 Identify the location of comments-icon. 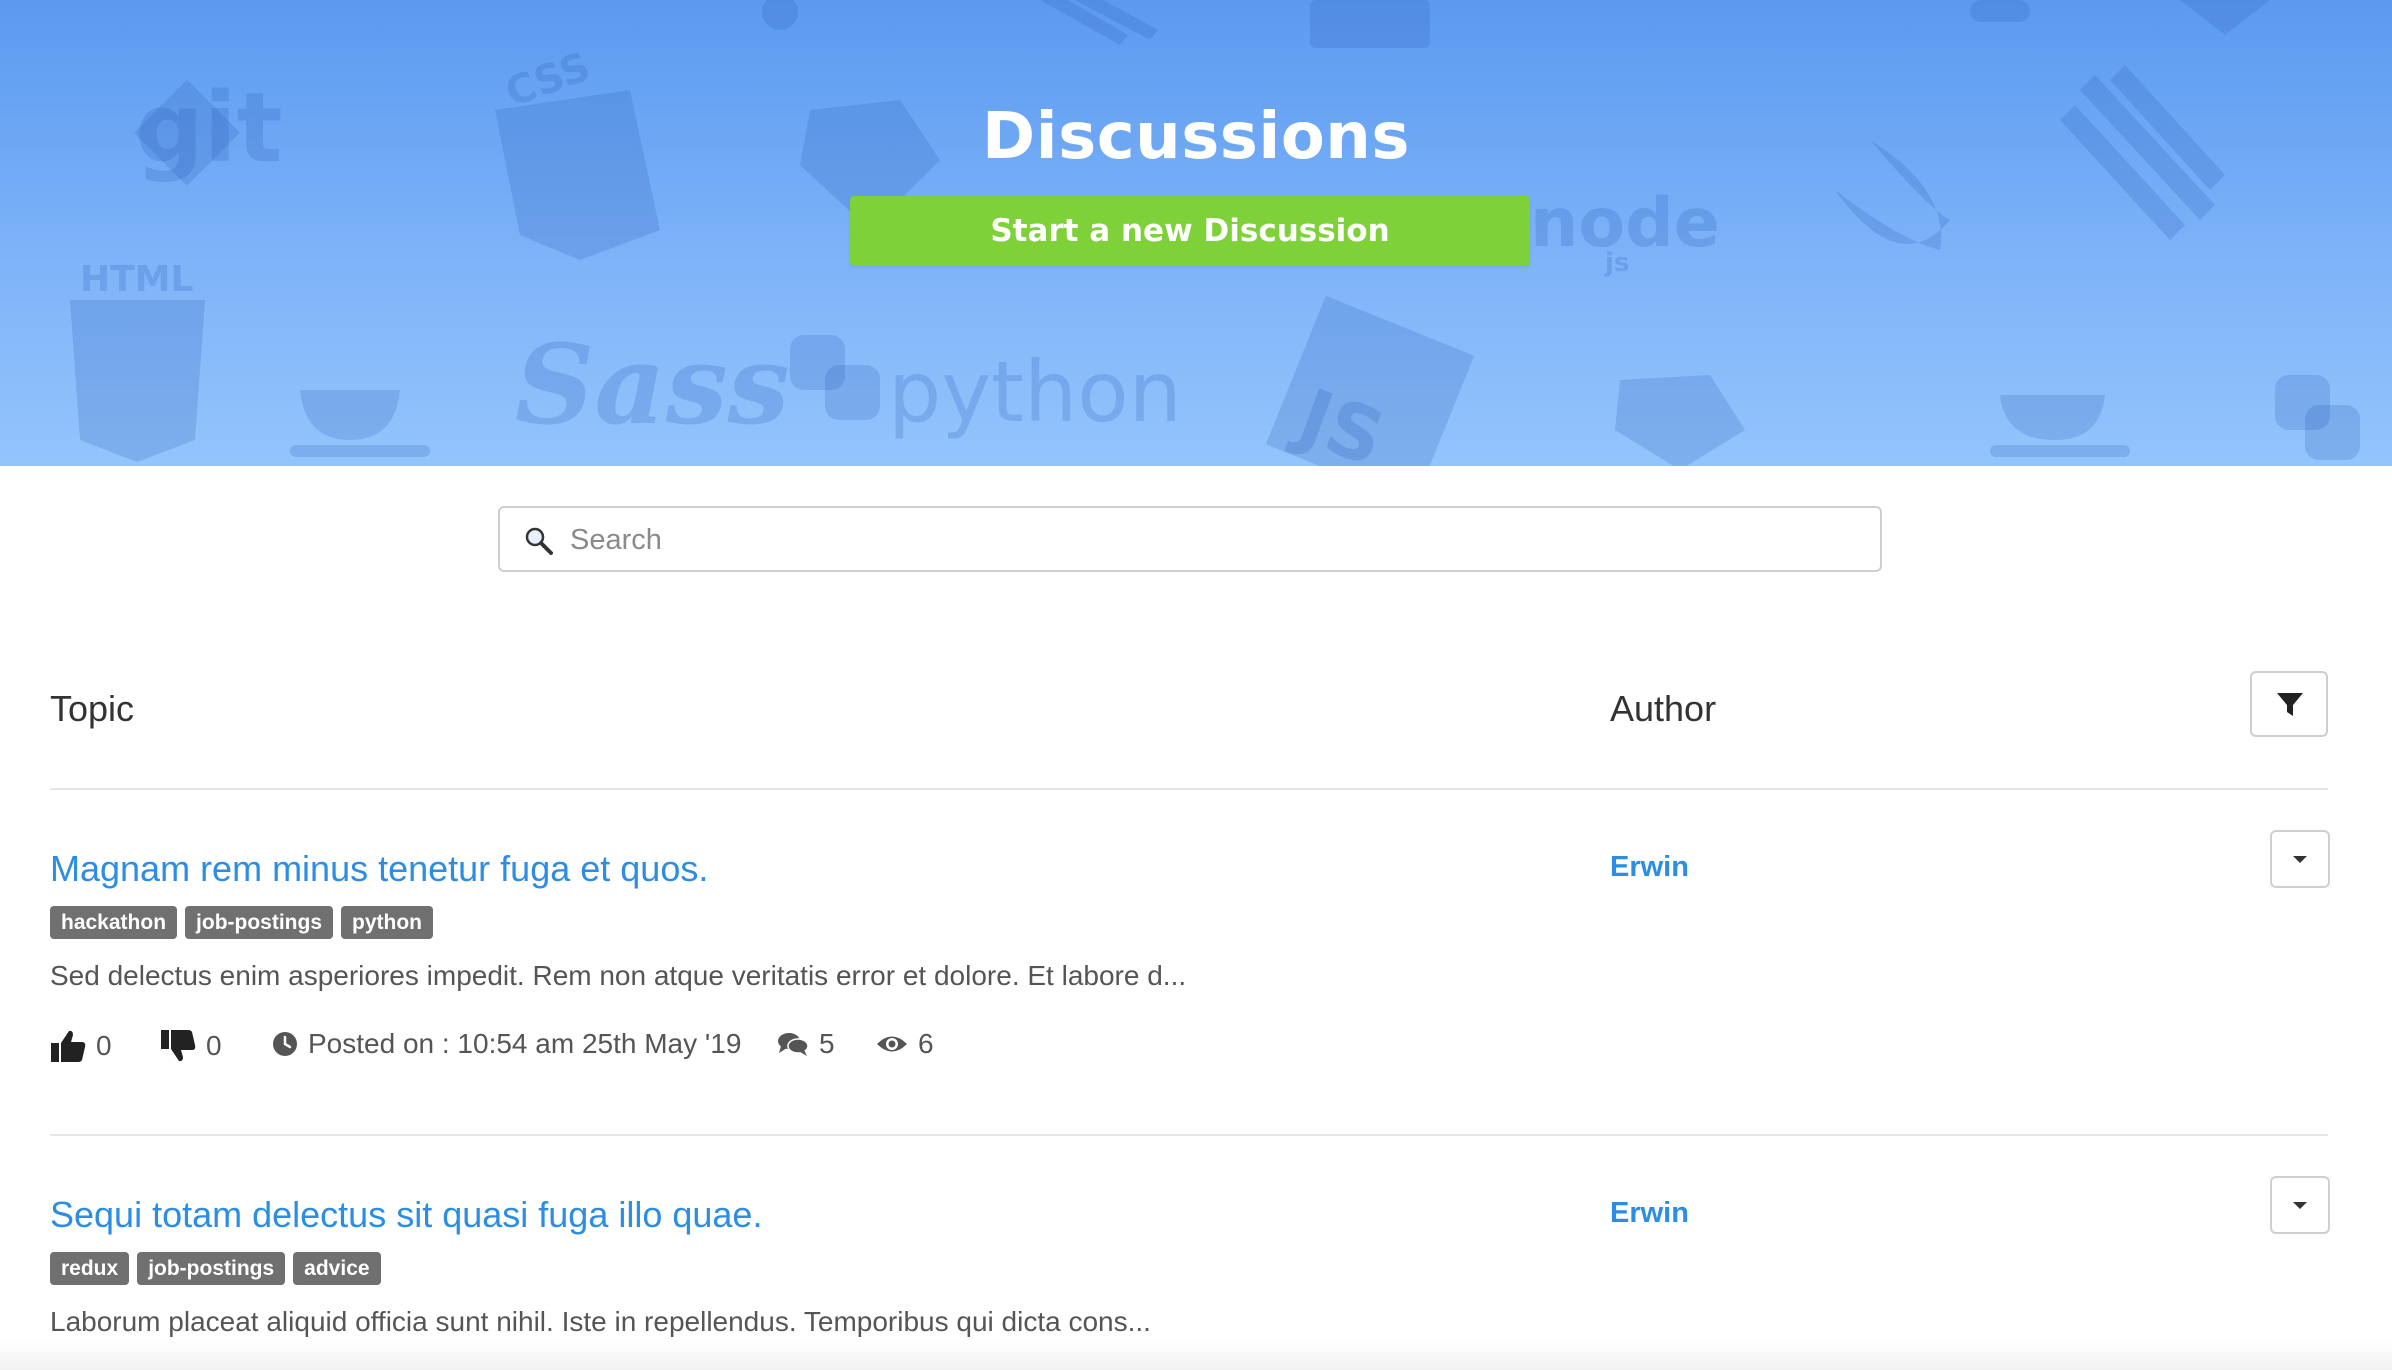
(793, 1044).